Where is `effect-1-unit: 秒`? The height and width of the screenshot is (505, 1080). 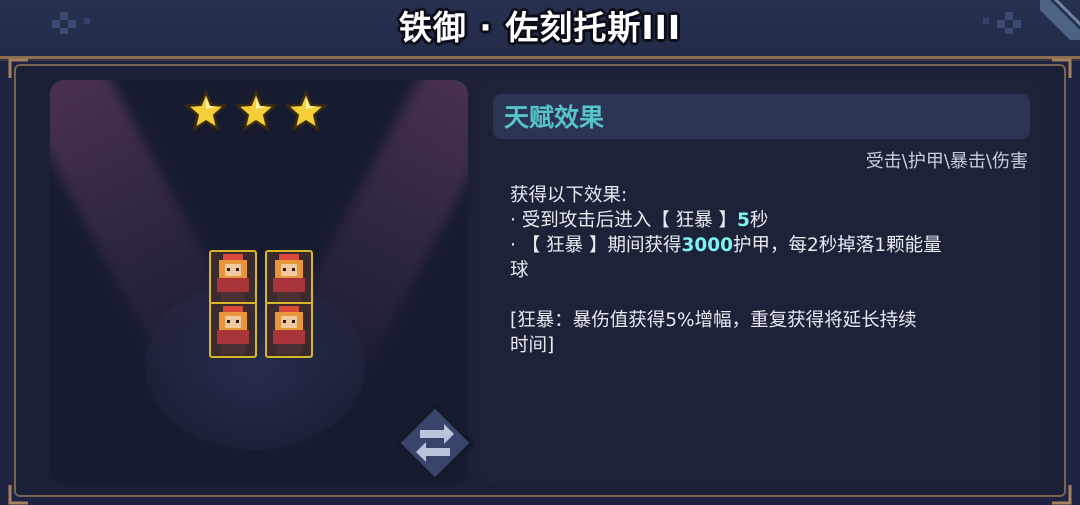
effect-1-unit: 秒 is located at coordinates (759, 220).